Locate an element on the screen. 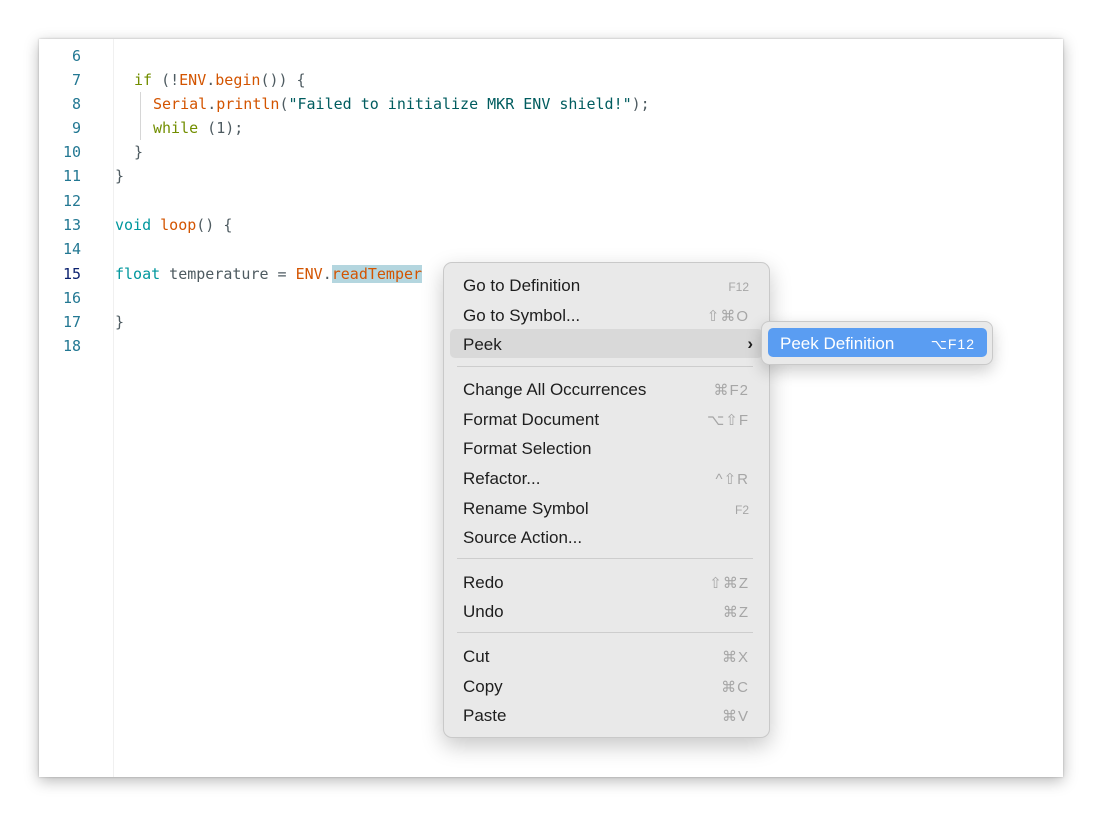 The width and height of the screenshot is (1102, 816). shortcut-label: ⌥F12 is located at coordinates (952, 344).